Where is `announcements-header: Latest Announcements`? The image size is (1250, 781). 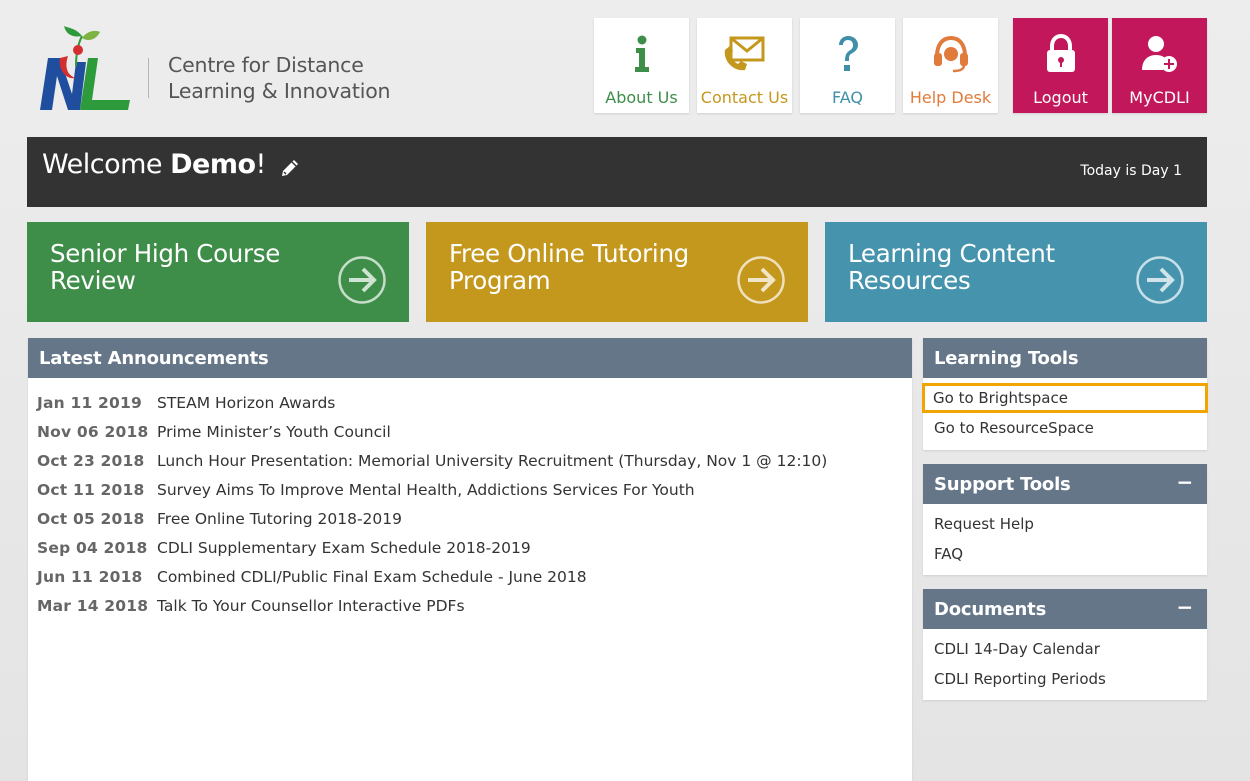 announcements-header: Latest Announcements is located at coordinates (470, 358).